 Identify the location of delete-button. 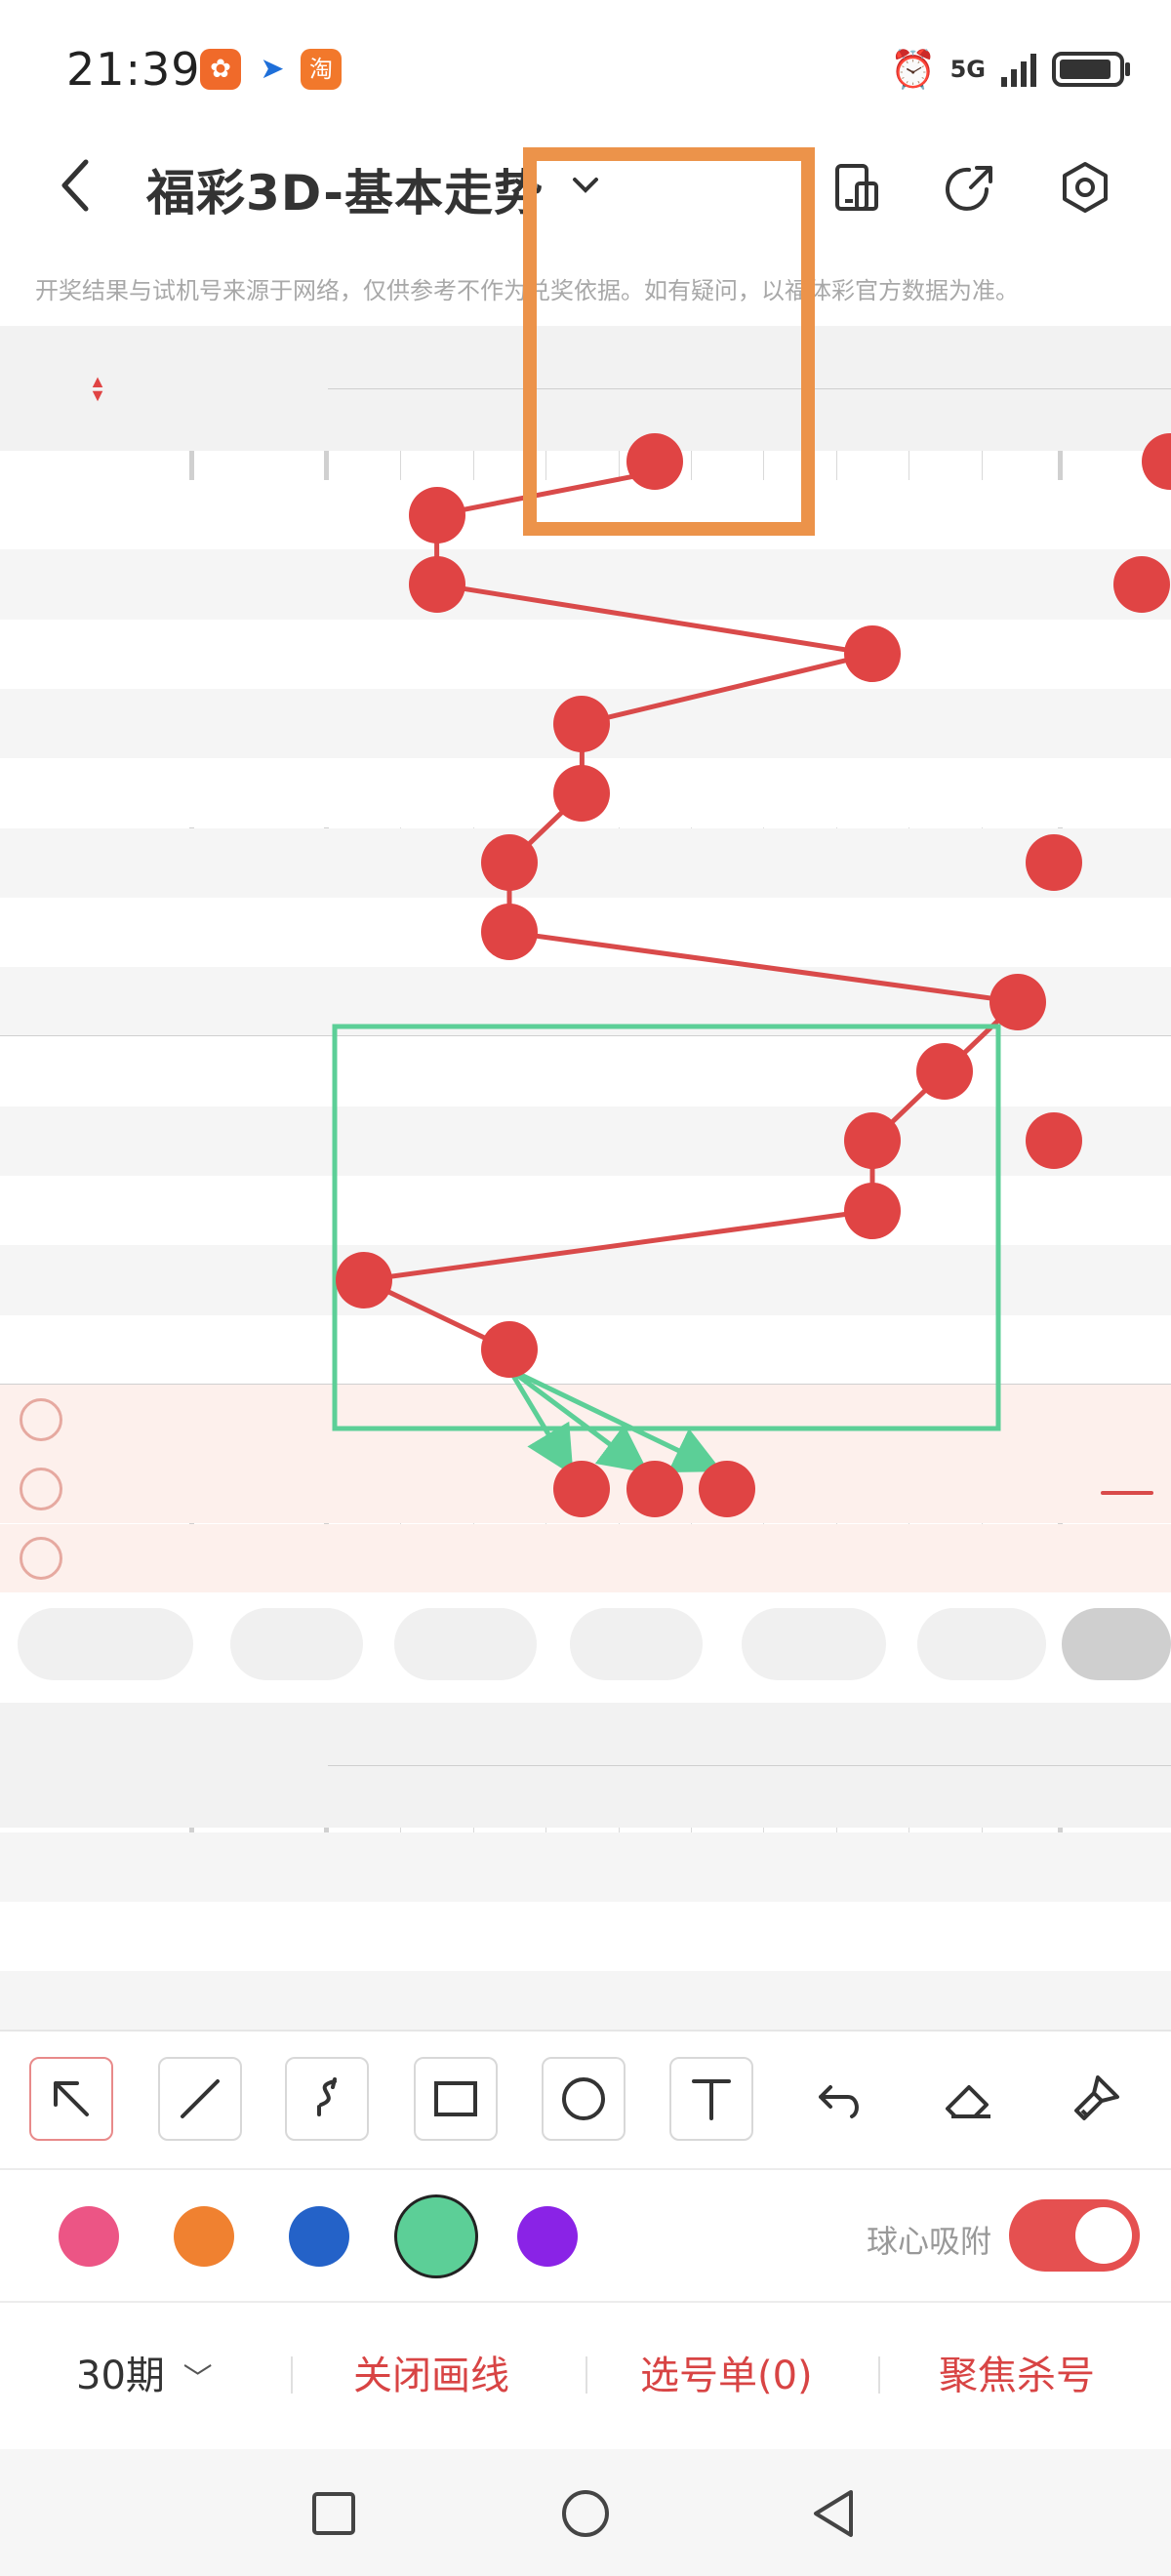
(296, 1644).